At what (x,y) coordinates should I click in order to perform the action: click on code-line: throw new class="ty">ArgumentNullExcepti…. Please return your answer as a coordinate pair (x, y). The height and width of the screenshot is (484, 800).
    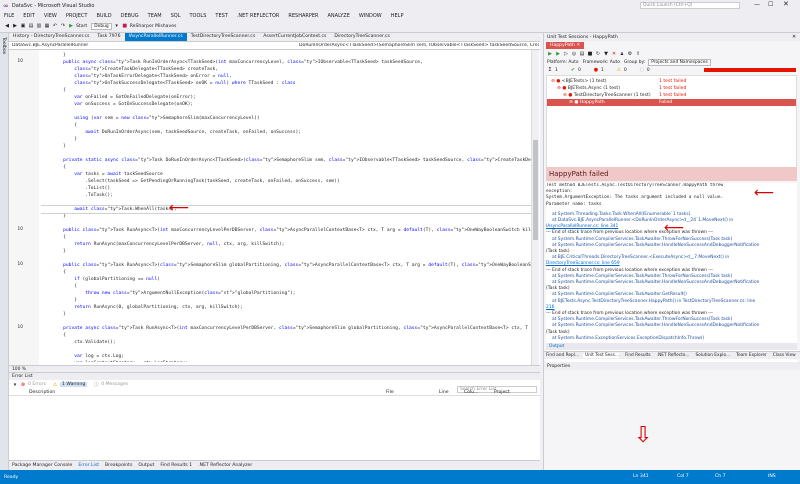
    Looking at the image, I should click on (289, 293).